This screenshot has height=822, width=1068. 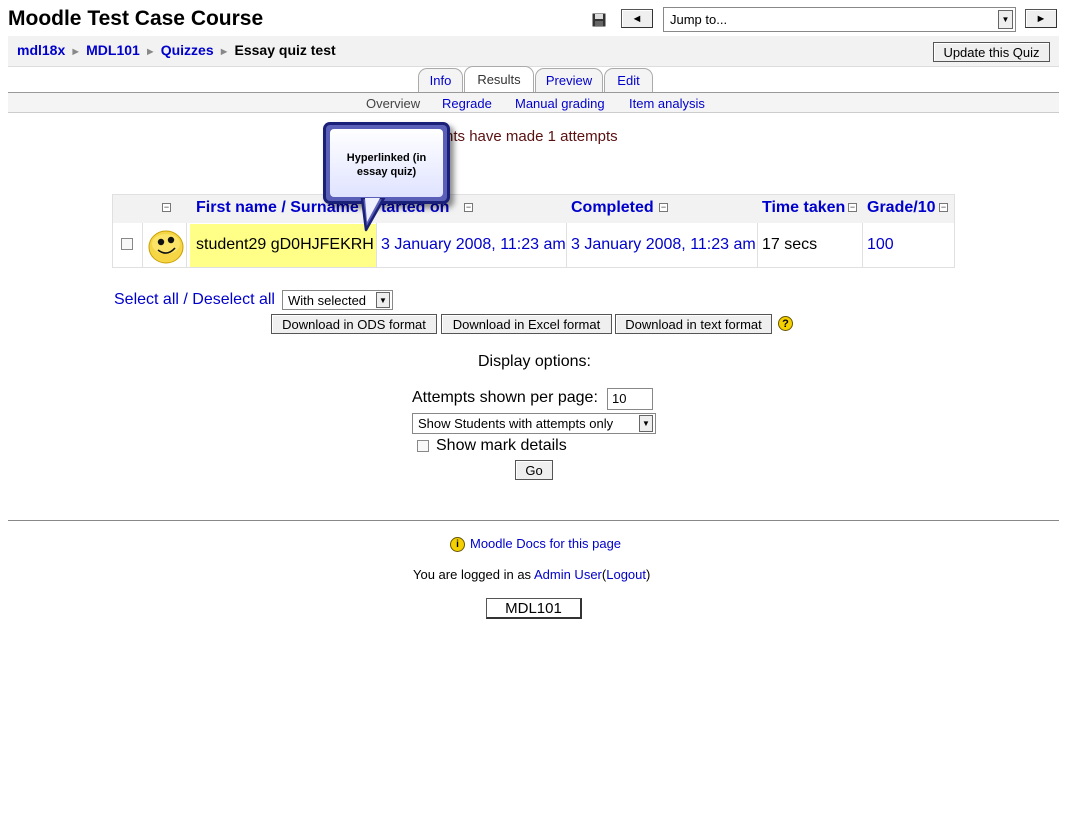 I want to click on course-title: Moodle Test Case Course, so click(x=136, y=18).